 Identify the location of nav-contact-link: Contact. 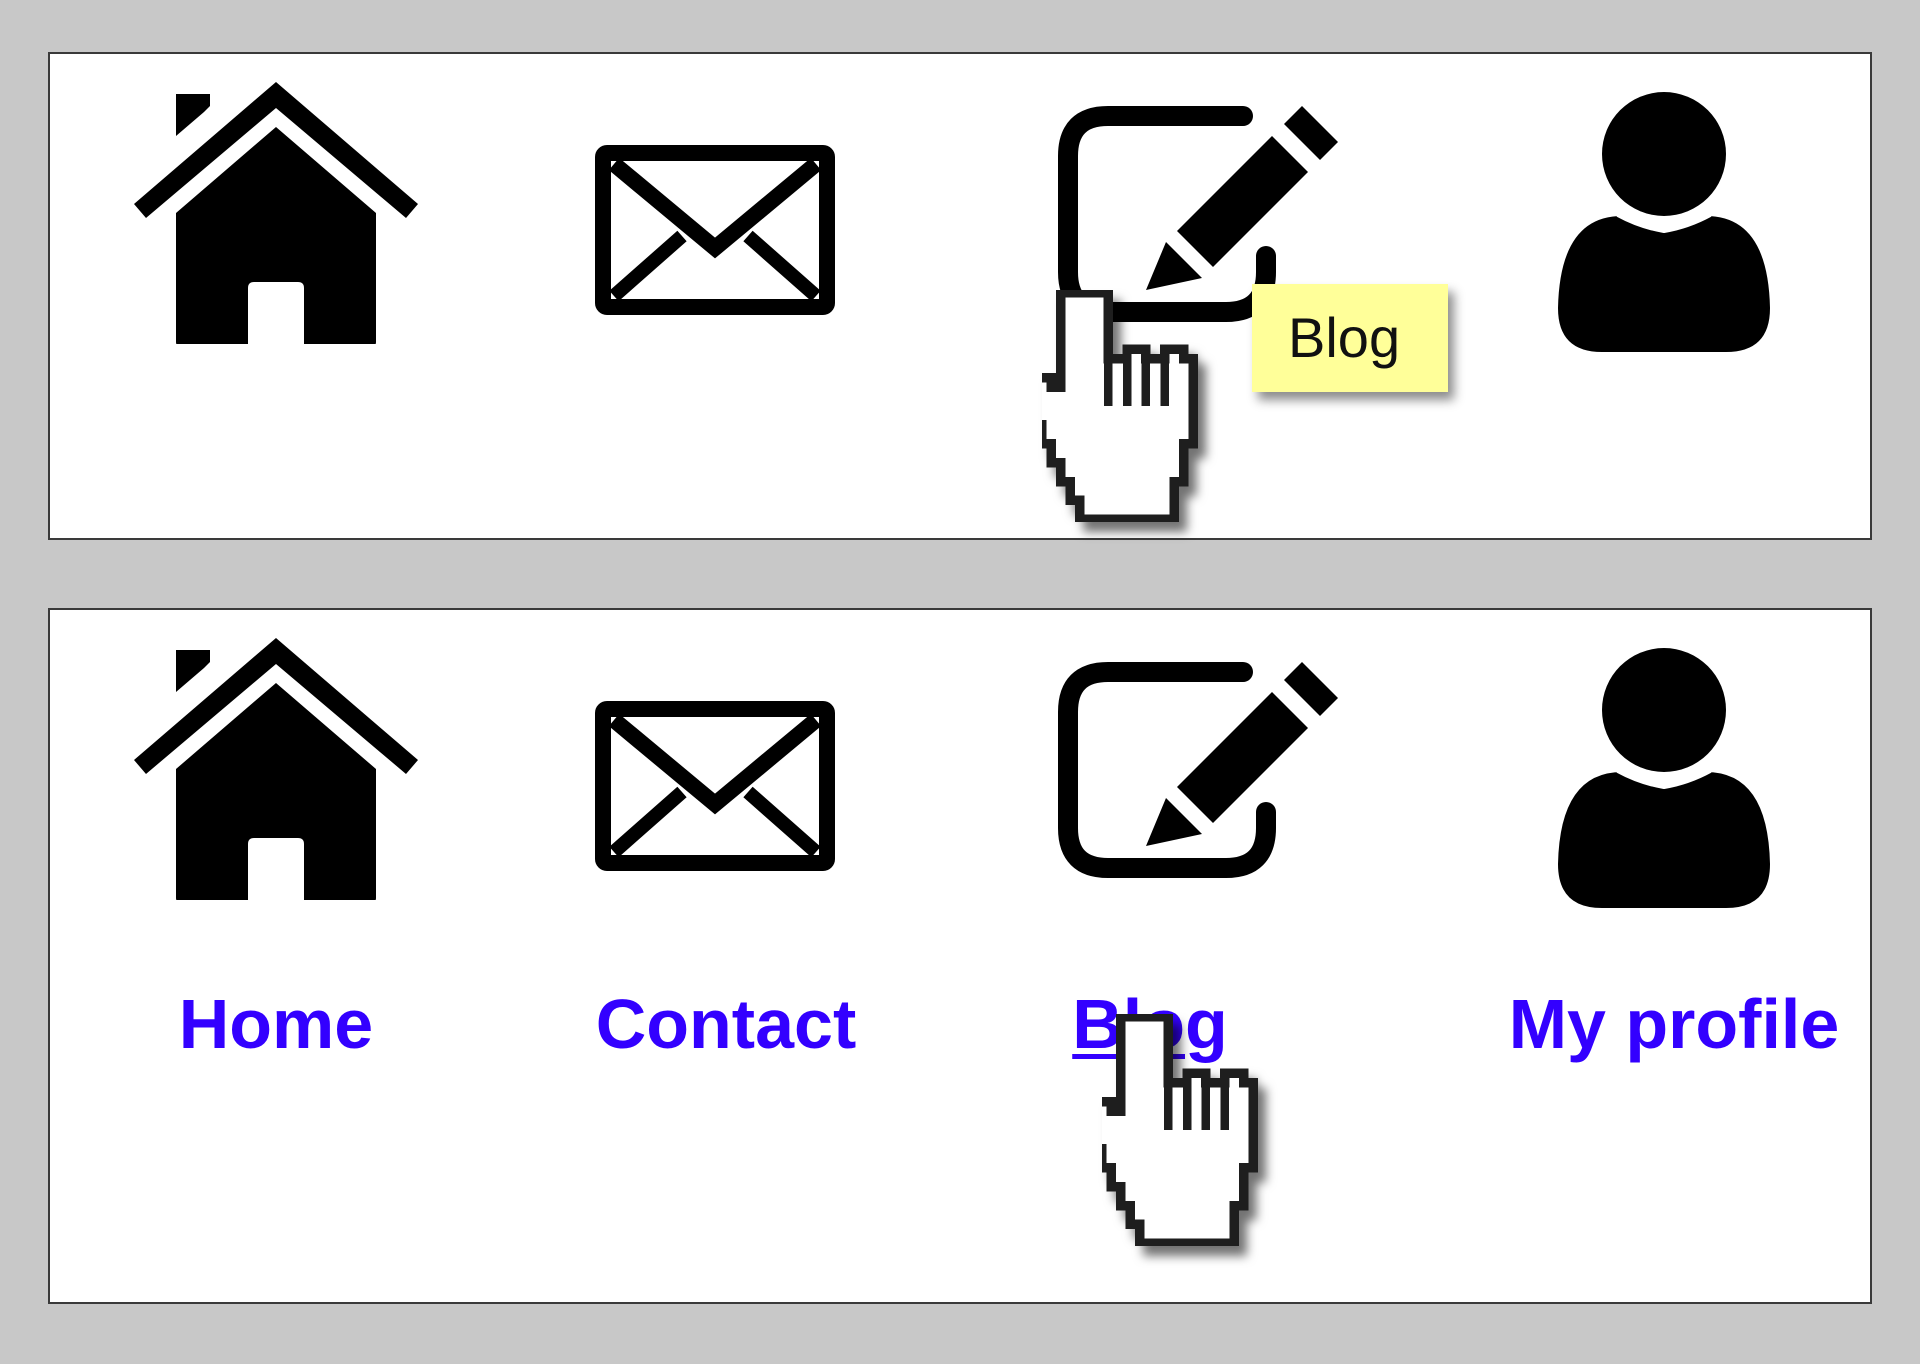
(720, 846).